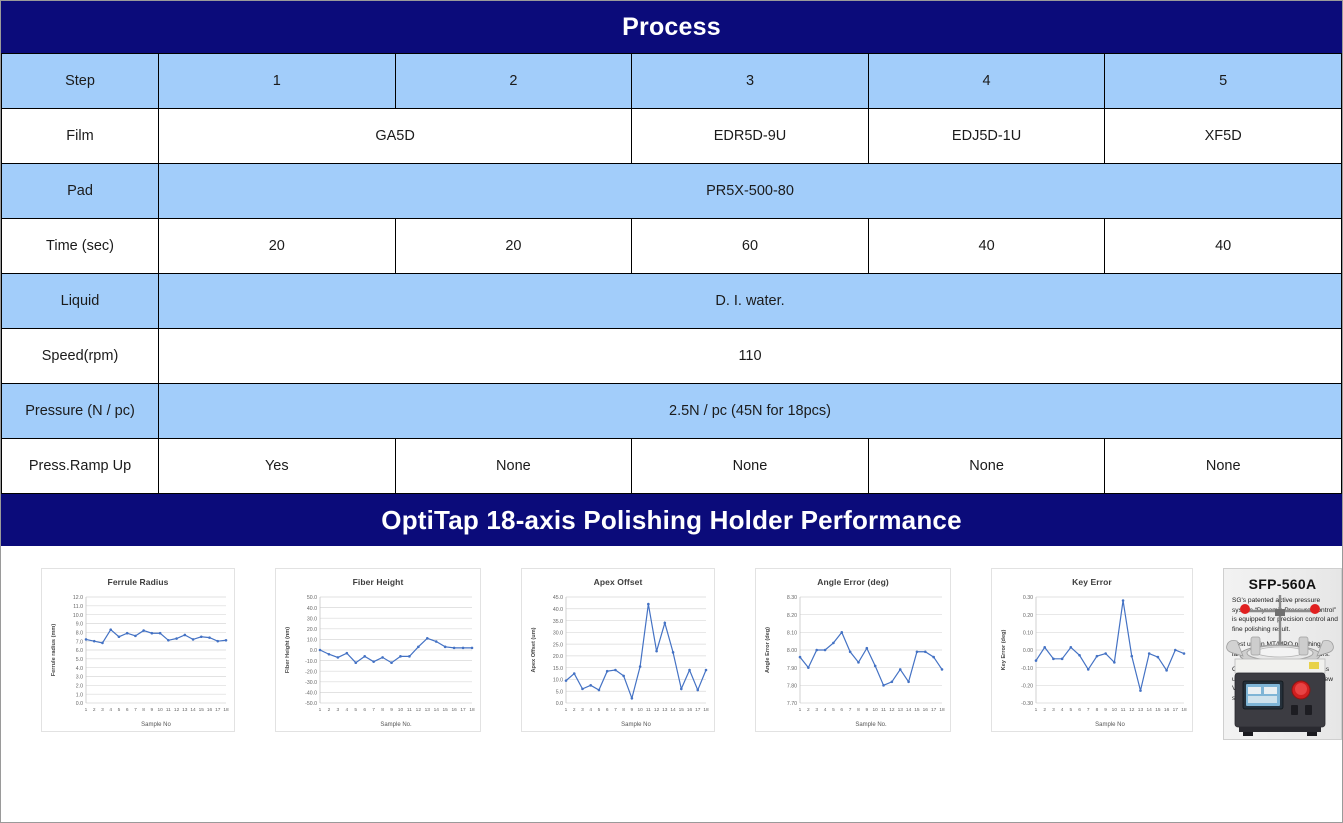 This screenshot has height=823, width=1343. What do you see at coordinates (1027, 704) in the screenshot?
I see `y-tick-label: -0.30` at bounding box center [1027, 704].